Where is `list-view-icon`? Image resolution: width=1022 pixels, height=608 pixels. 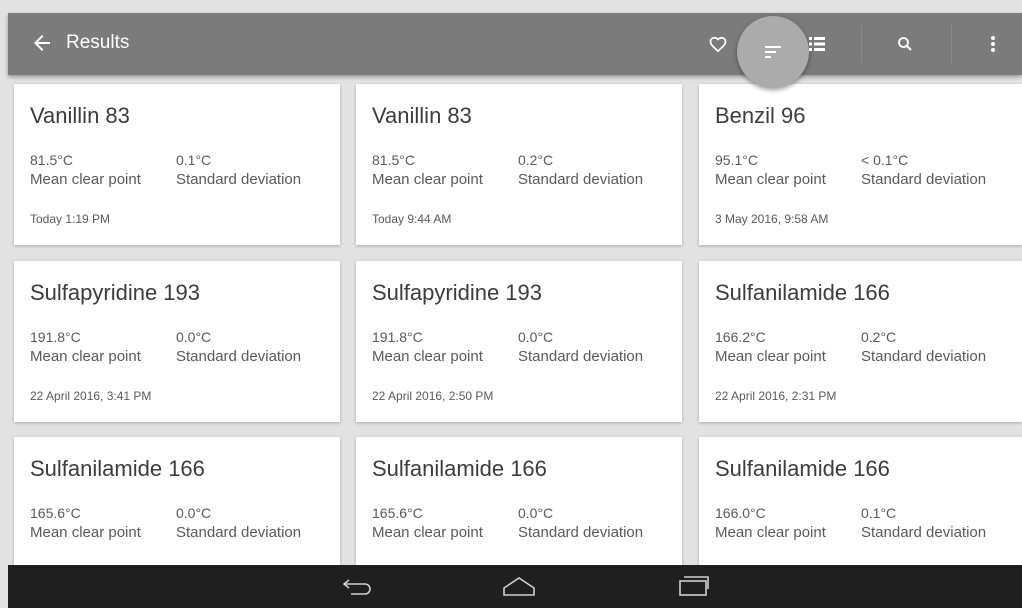 list-view-icon is located at coordinates (817, 44).